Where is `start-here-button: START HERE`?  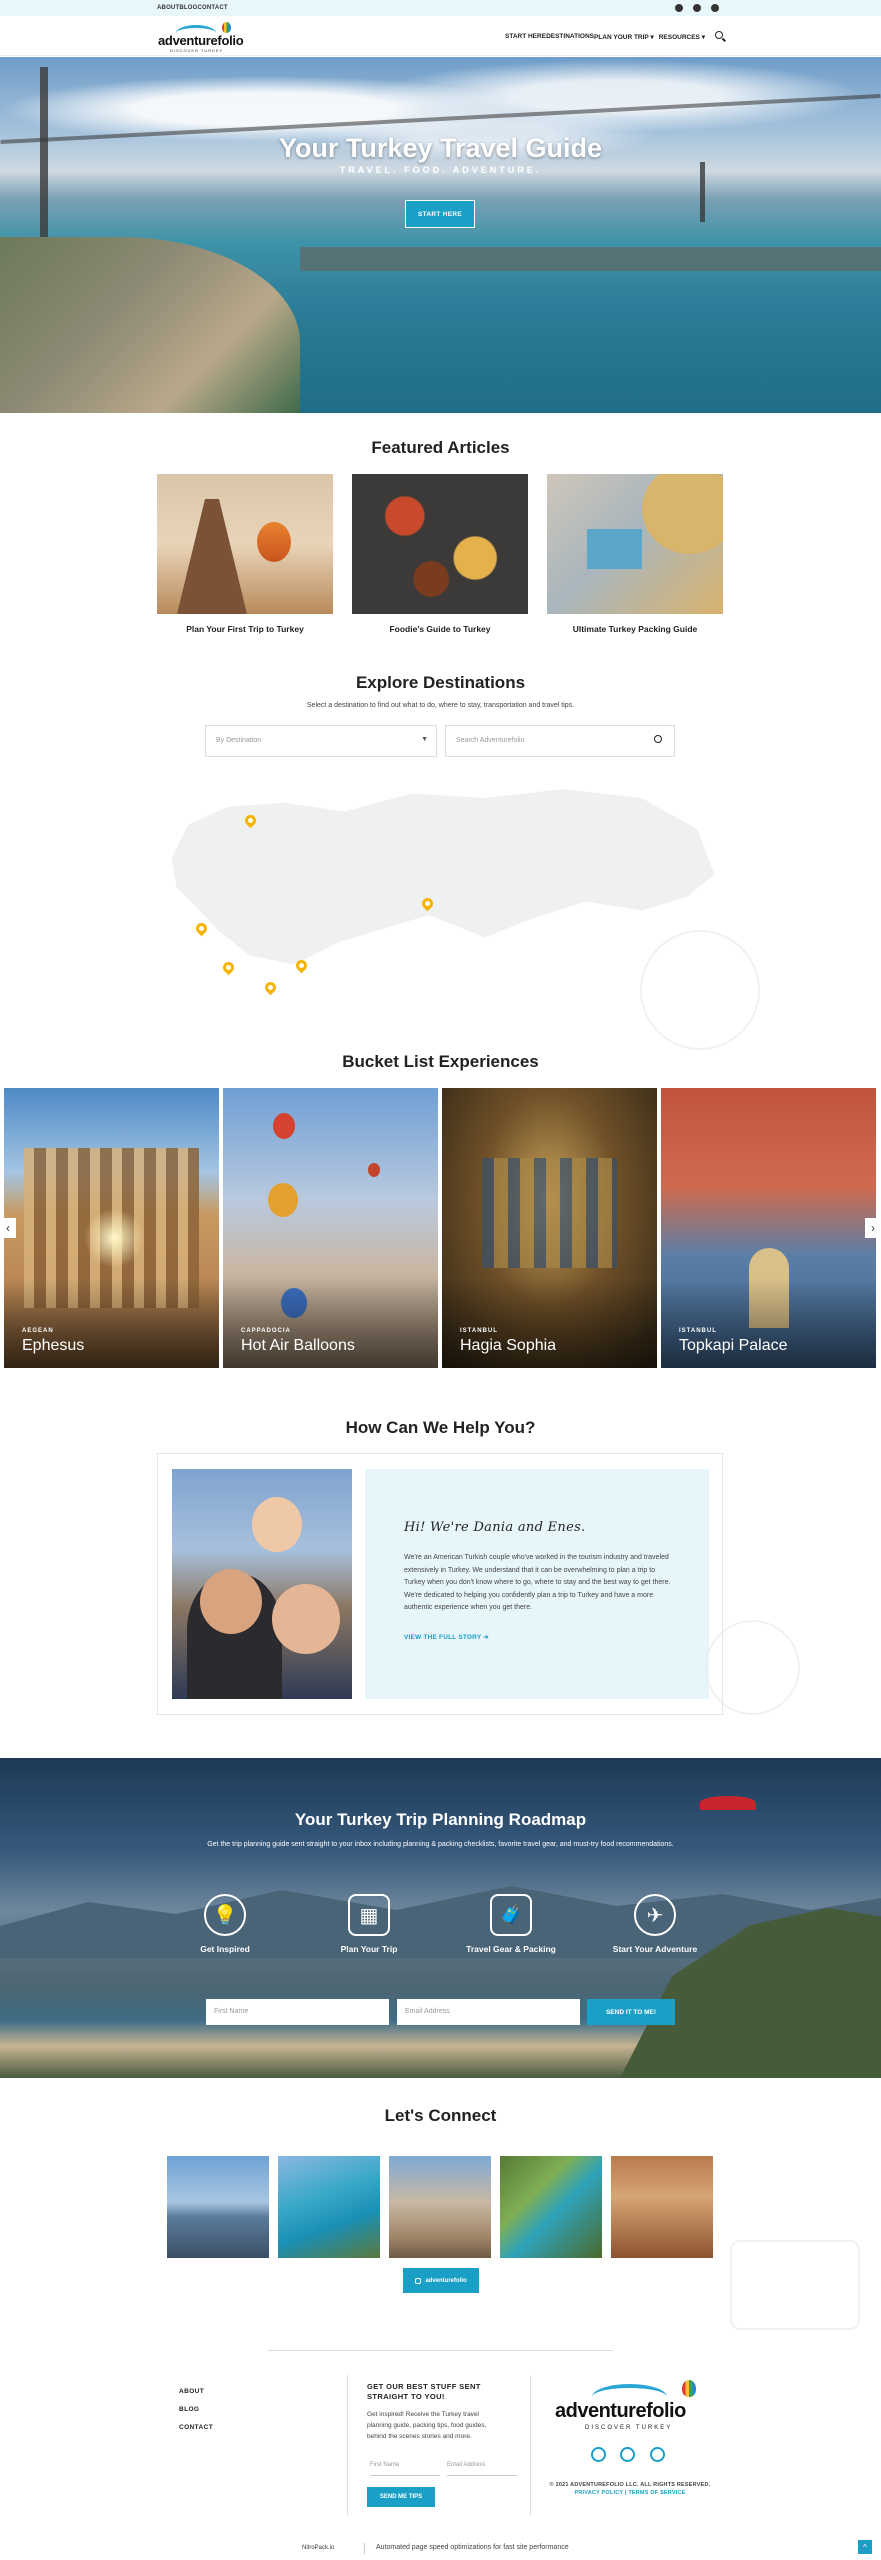
start-here-button: START HERE is located at coordinates (440, 214).